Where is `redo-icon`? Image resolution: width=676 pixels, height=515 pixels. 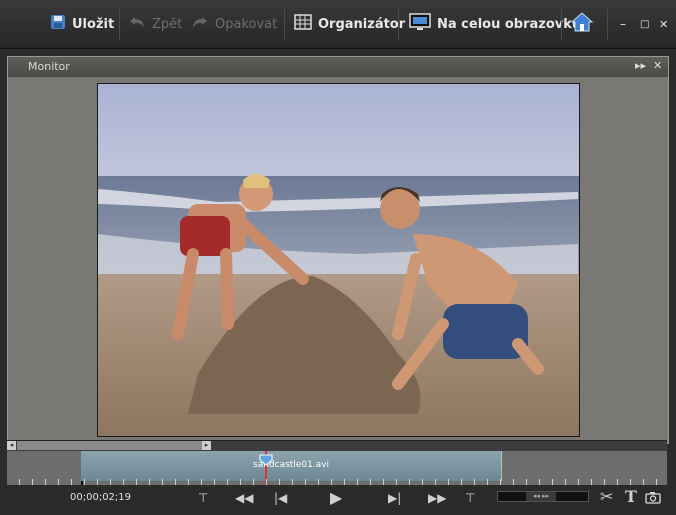 redo-icon is located at coordinates (200, 24).